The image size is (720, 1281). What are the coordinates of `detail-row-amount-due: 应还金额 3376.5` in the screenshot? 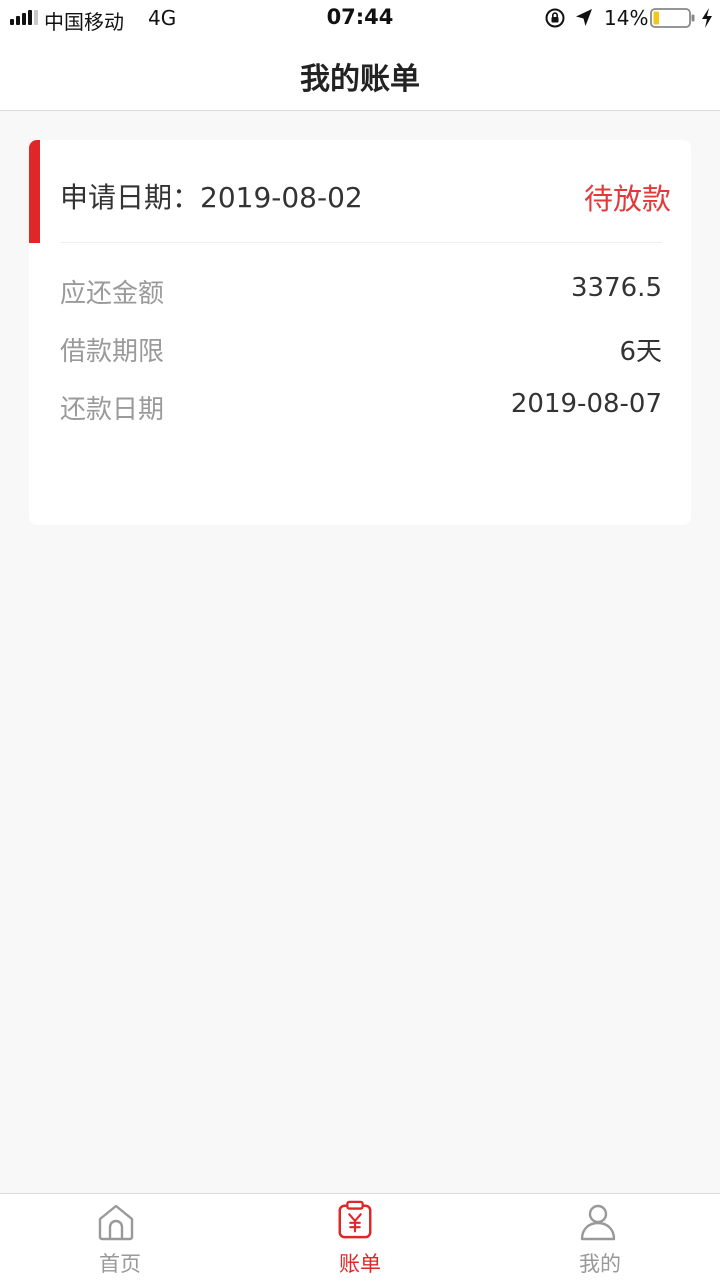 It's located at (361, 293).